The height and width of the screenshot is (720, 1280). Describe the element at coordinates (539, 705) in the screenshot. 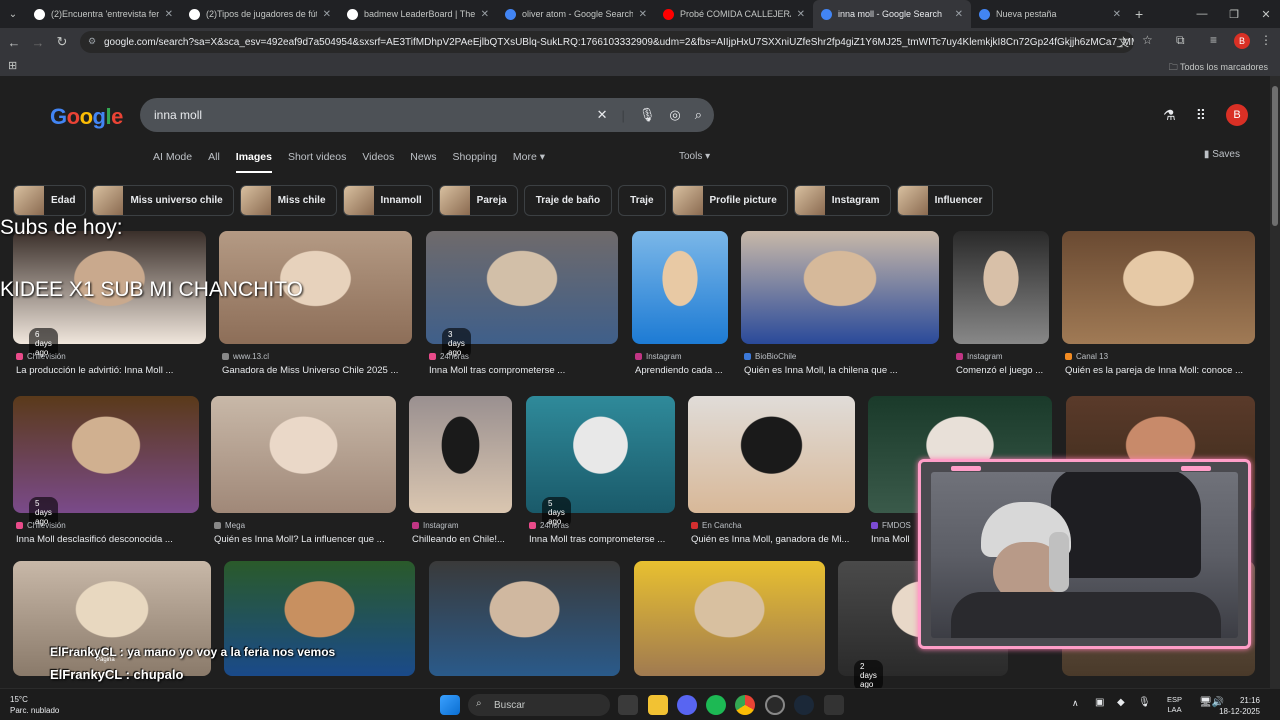

I see `taskbar-search: ⌕ Buscar` at that location.